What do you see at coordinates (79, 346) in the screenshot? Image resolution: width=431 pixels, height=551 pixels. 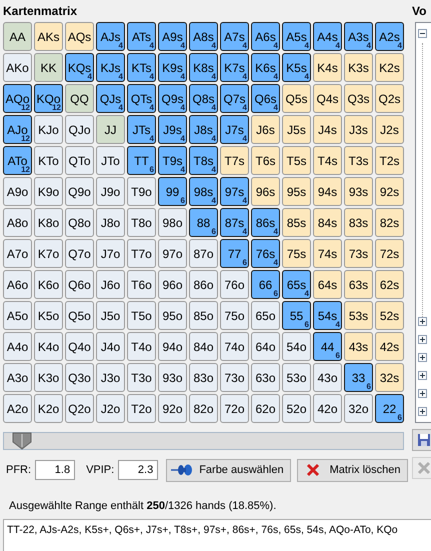 I see `hand-cell: Q4o` at bounding box center [79, 346].